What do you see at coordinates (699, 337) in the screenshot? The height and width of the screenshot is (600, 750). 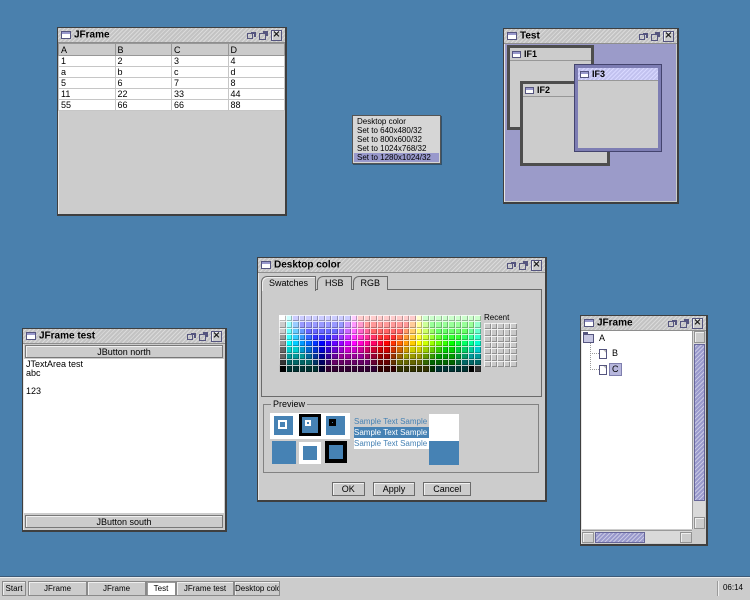 I see `scroll-up-icon` at bounding box center [699, 337].